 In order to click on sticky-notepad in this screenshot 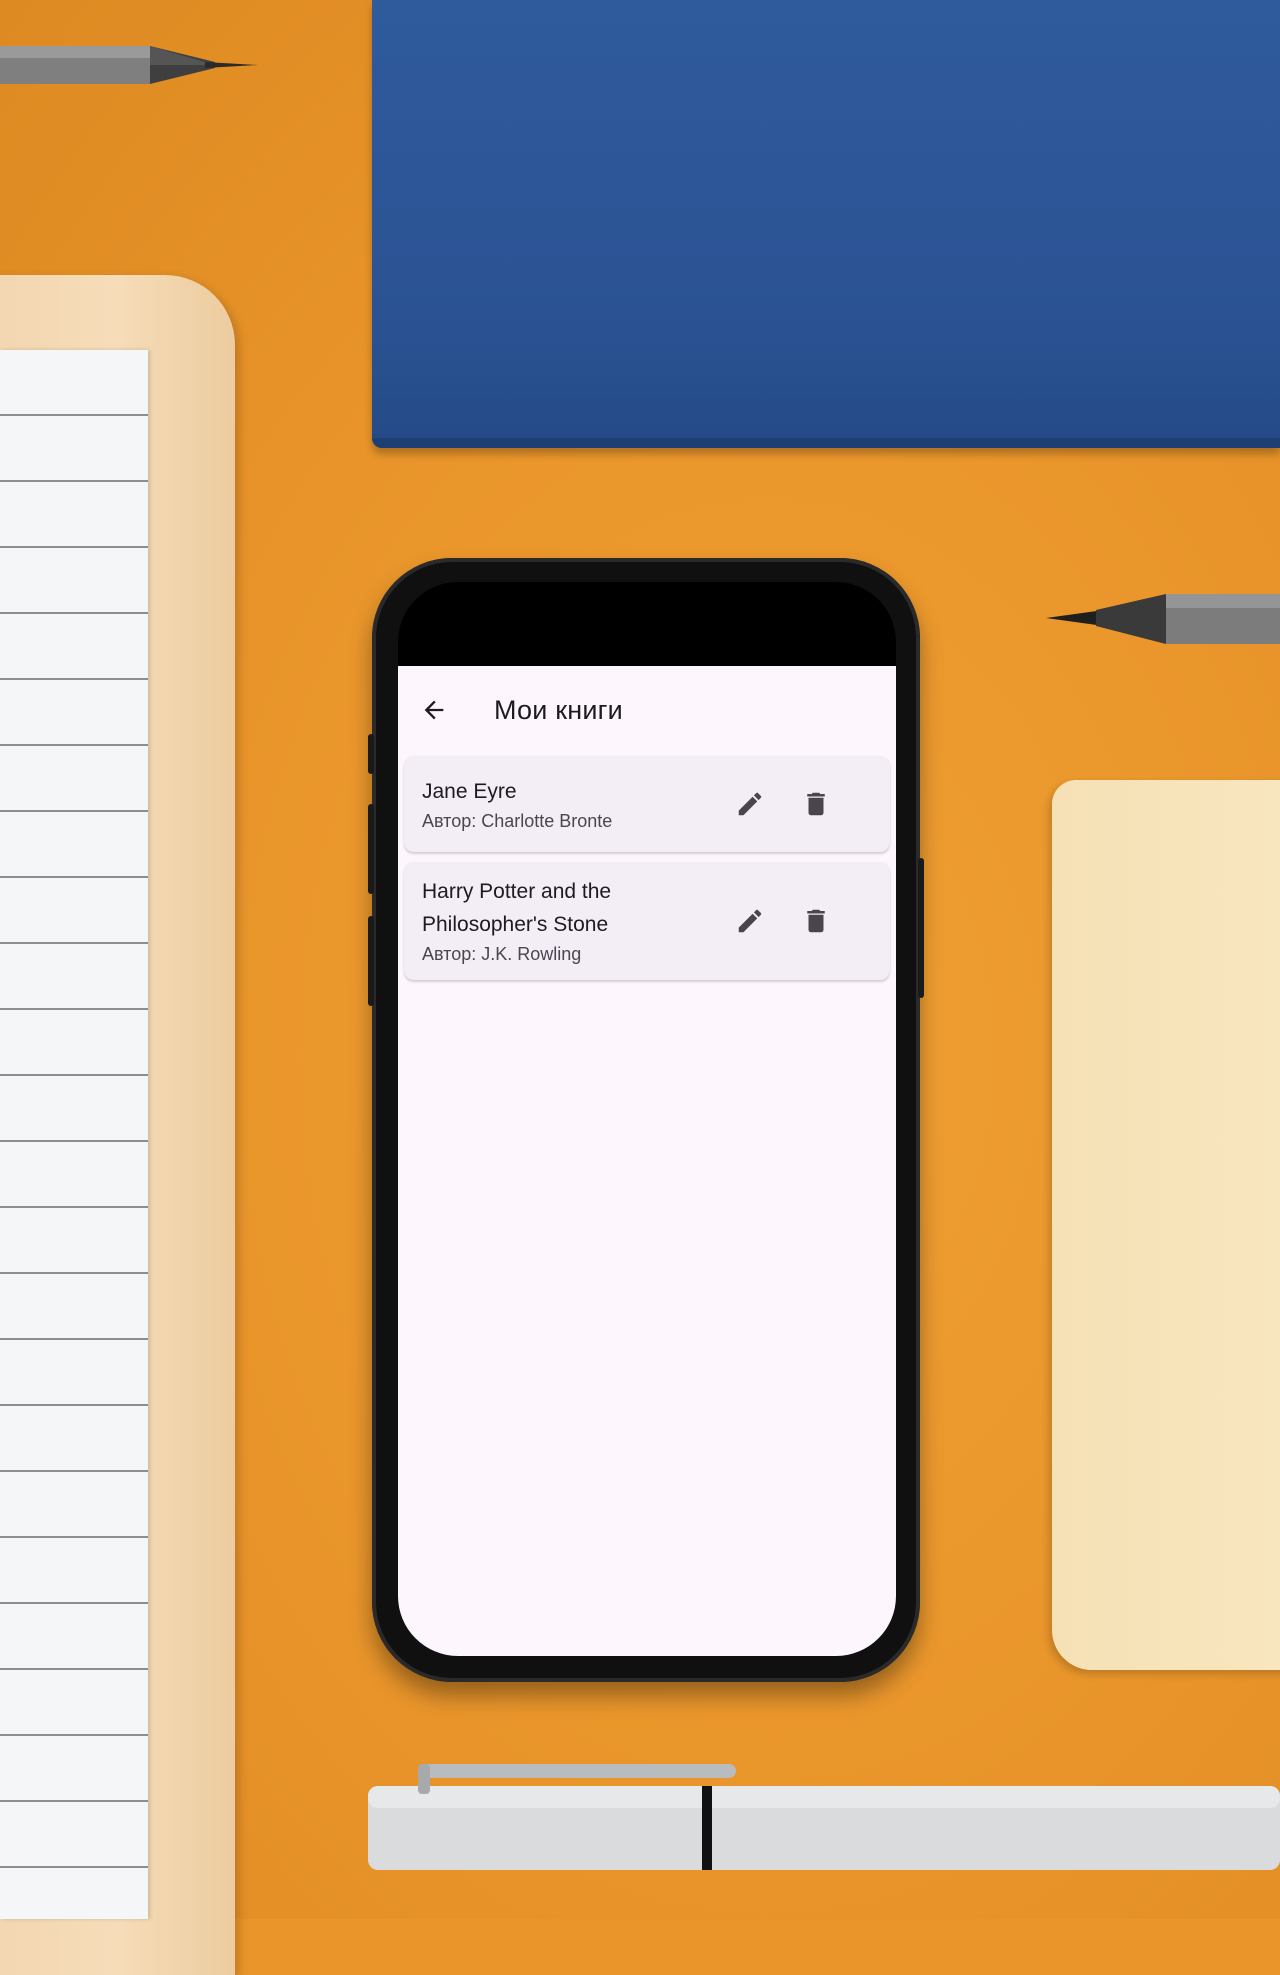, I will do `click(1166, 1225)`.